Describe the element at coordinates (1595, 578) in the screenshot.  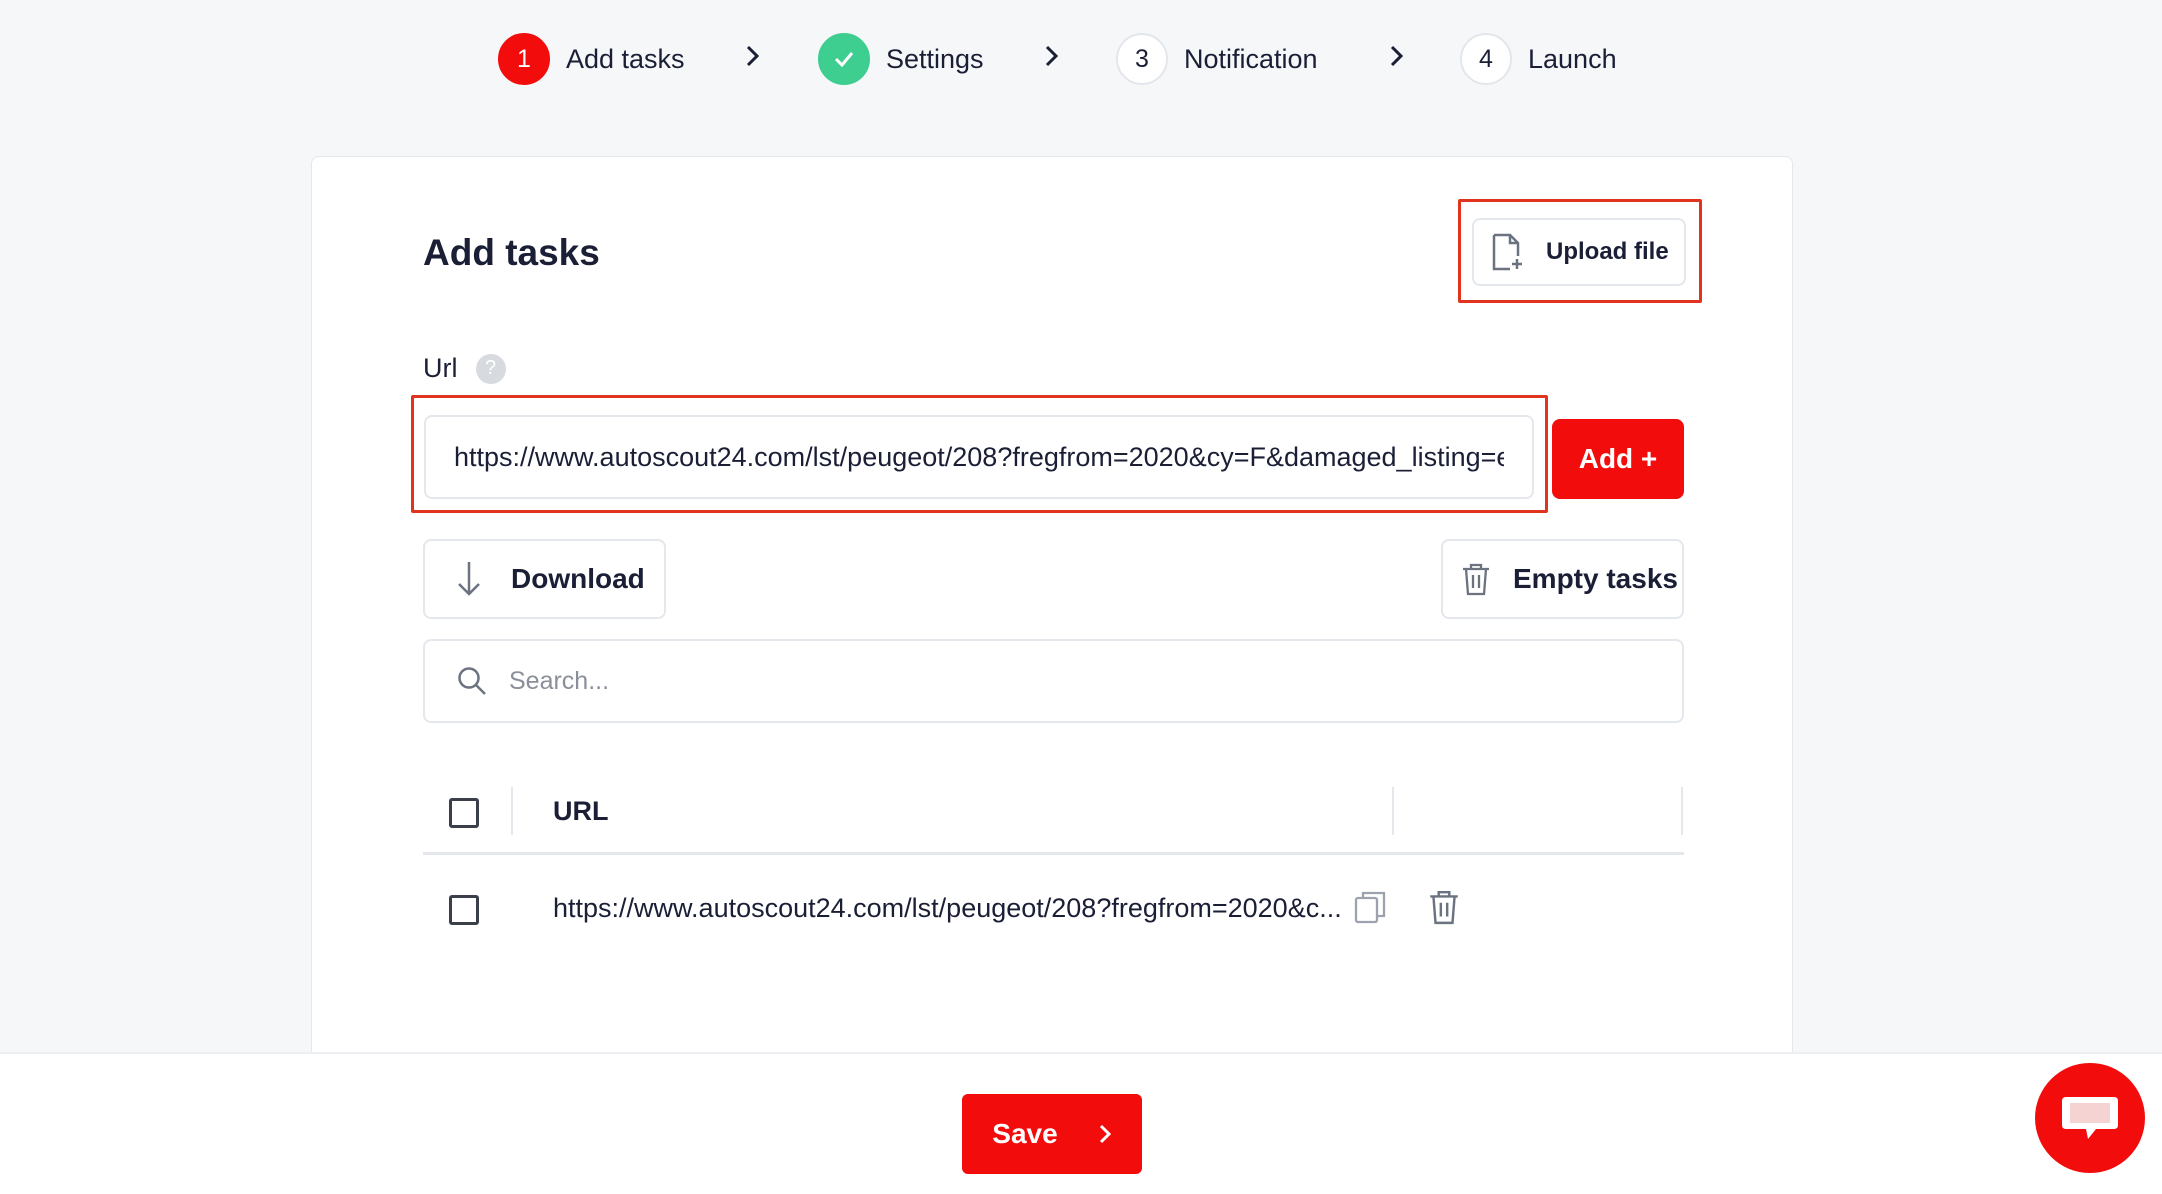
I see `empty-tasks-label: Empty tasks` at that location.